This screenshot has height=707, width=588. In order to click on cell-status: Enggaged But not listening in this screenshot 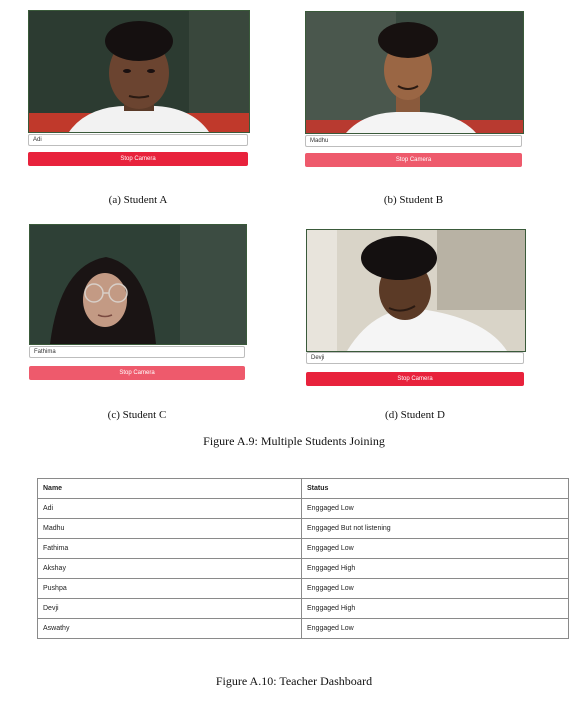, I will do `click(435, 528)`.